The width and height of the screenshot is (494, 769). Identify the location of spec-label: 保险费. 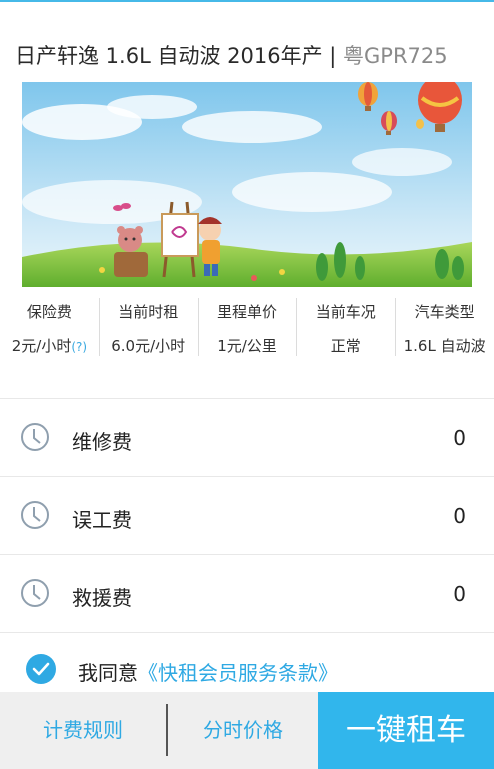
(49, 312).